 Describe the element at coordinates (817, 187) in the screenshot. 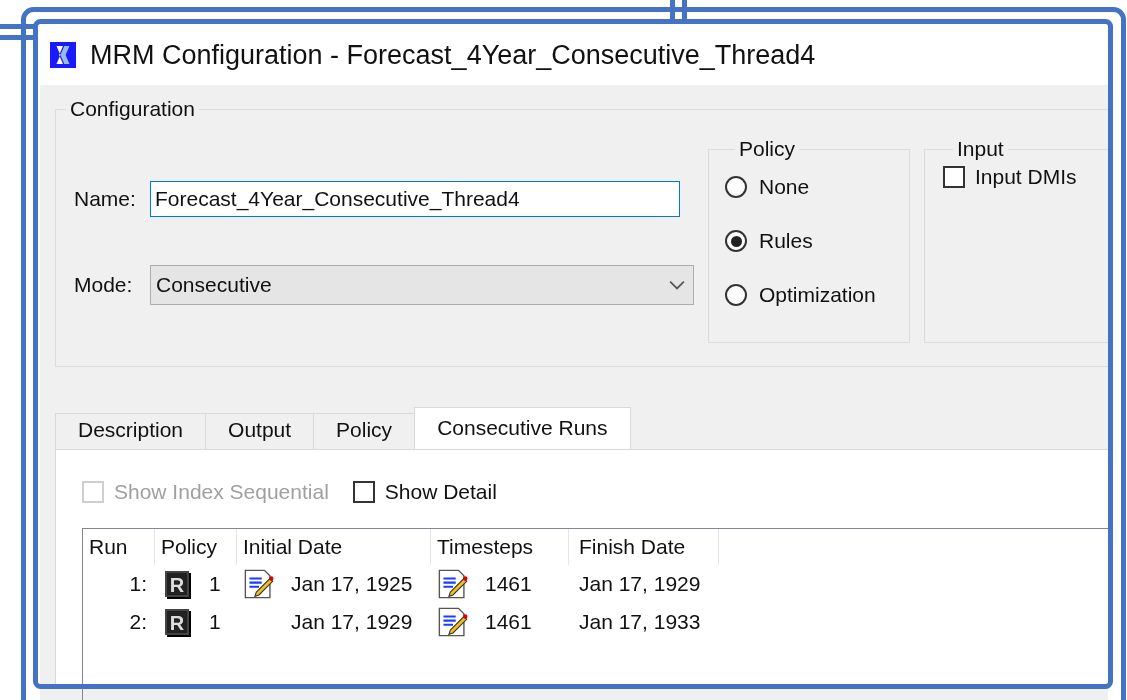

I see `radio-option: None` at that location.